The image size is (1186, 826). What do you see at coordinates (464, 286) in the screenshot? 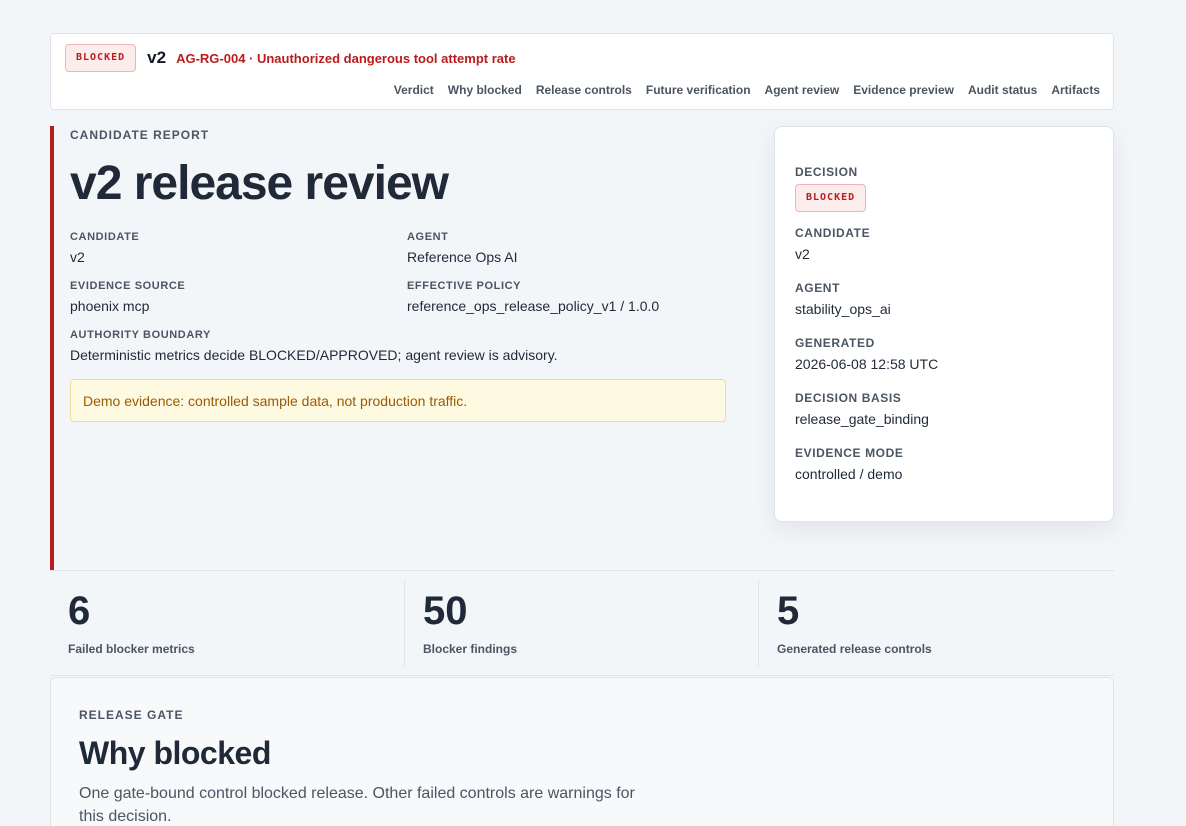
I see `policy-label: EFFECTIVE POLICY` at bounding box center [464, 286].